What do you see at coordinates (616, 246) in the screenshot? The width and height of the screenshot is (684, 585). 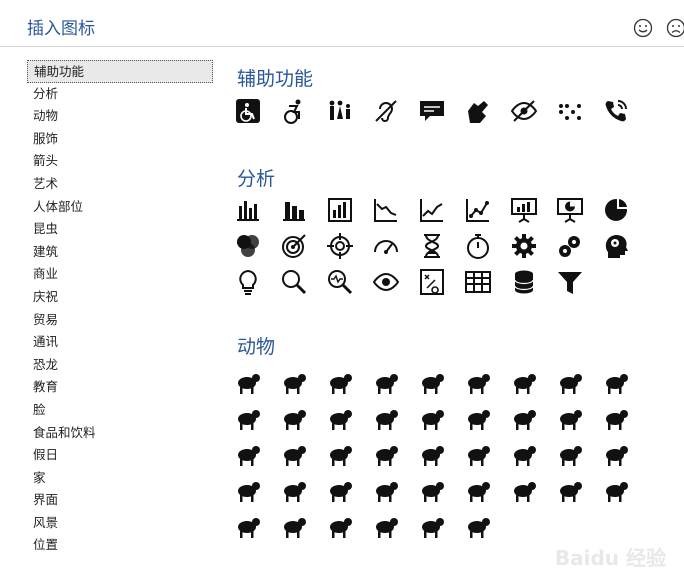 I see `head-gears-icon` at bounding box center [616, 246].